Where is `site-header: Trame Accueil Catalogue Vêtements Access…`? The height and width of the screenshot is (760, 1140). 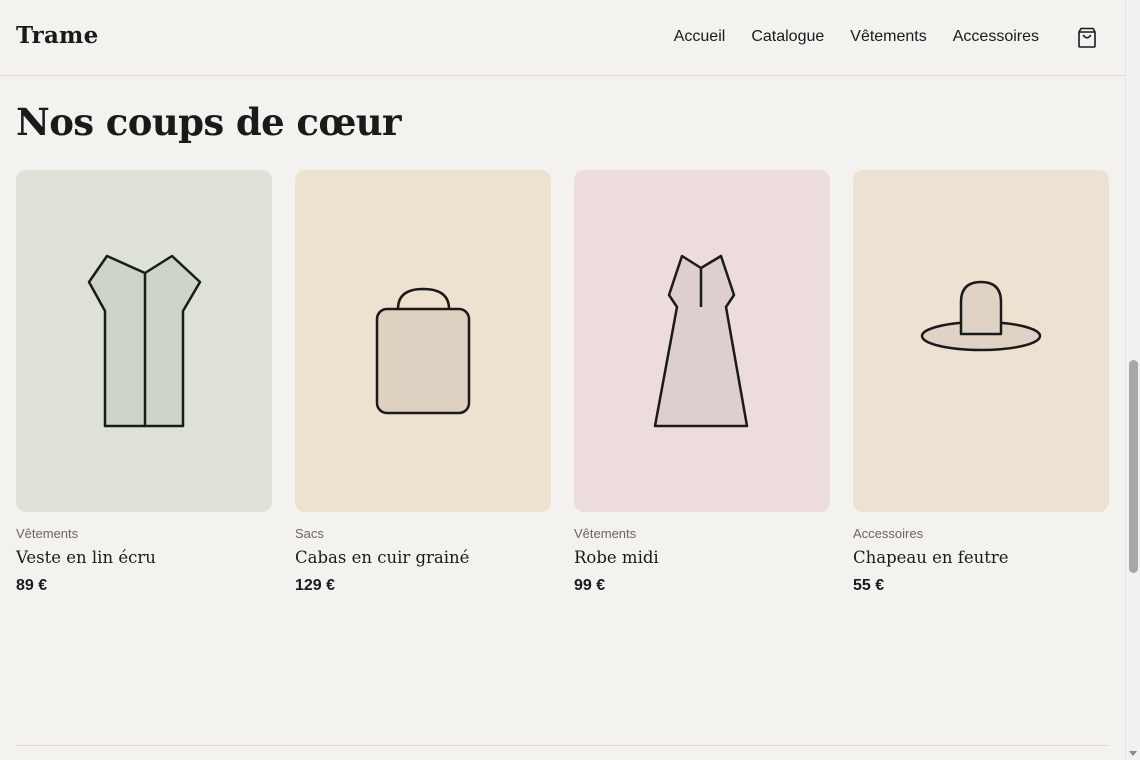 site-header: Trame Accueil Catalogue Vêtements Access… is located at coordinates (562, 38).